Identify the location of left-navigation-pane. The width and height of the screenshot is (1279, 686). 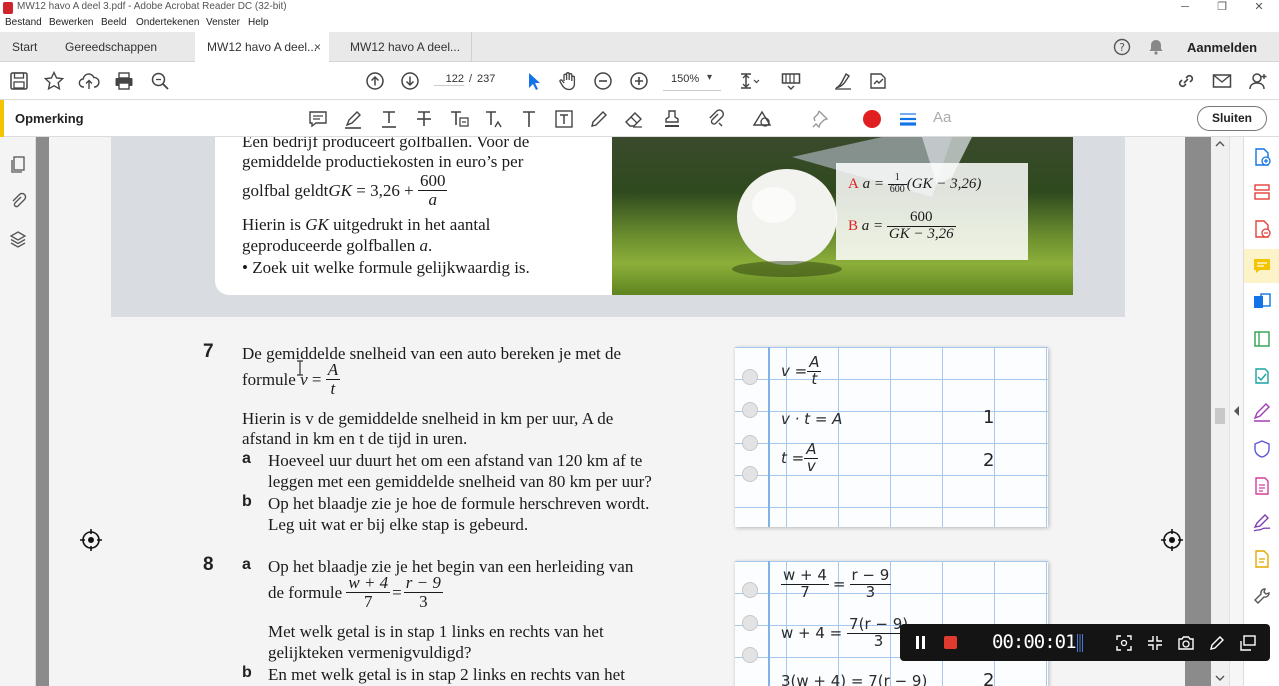
(22, 411).